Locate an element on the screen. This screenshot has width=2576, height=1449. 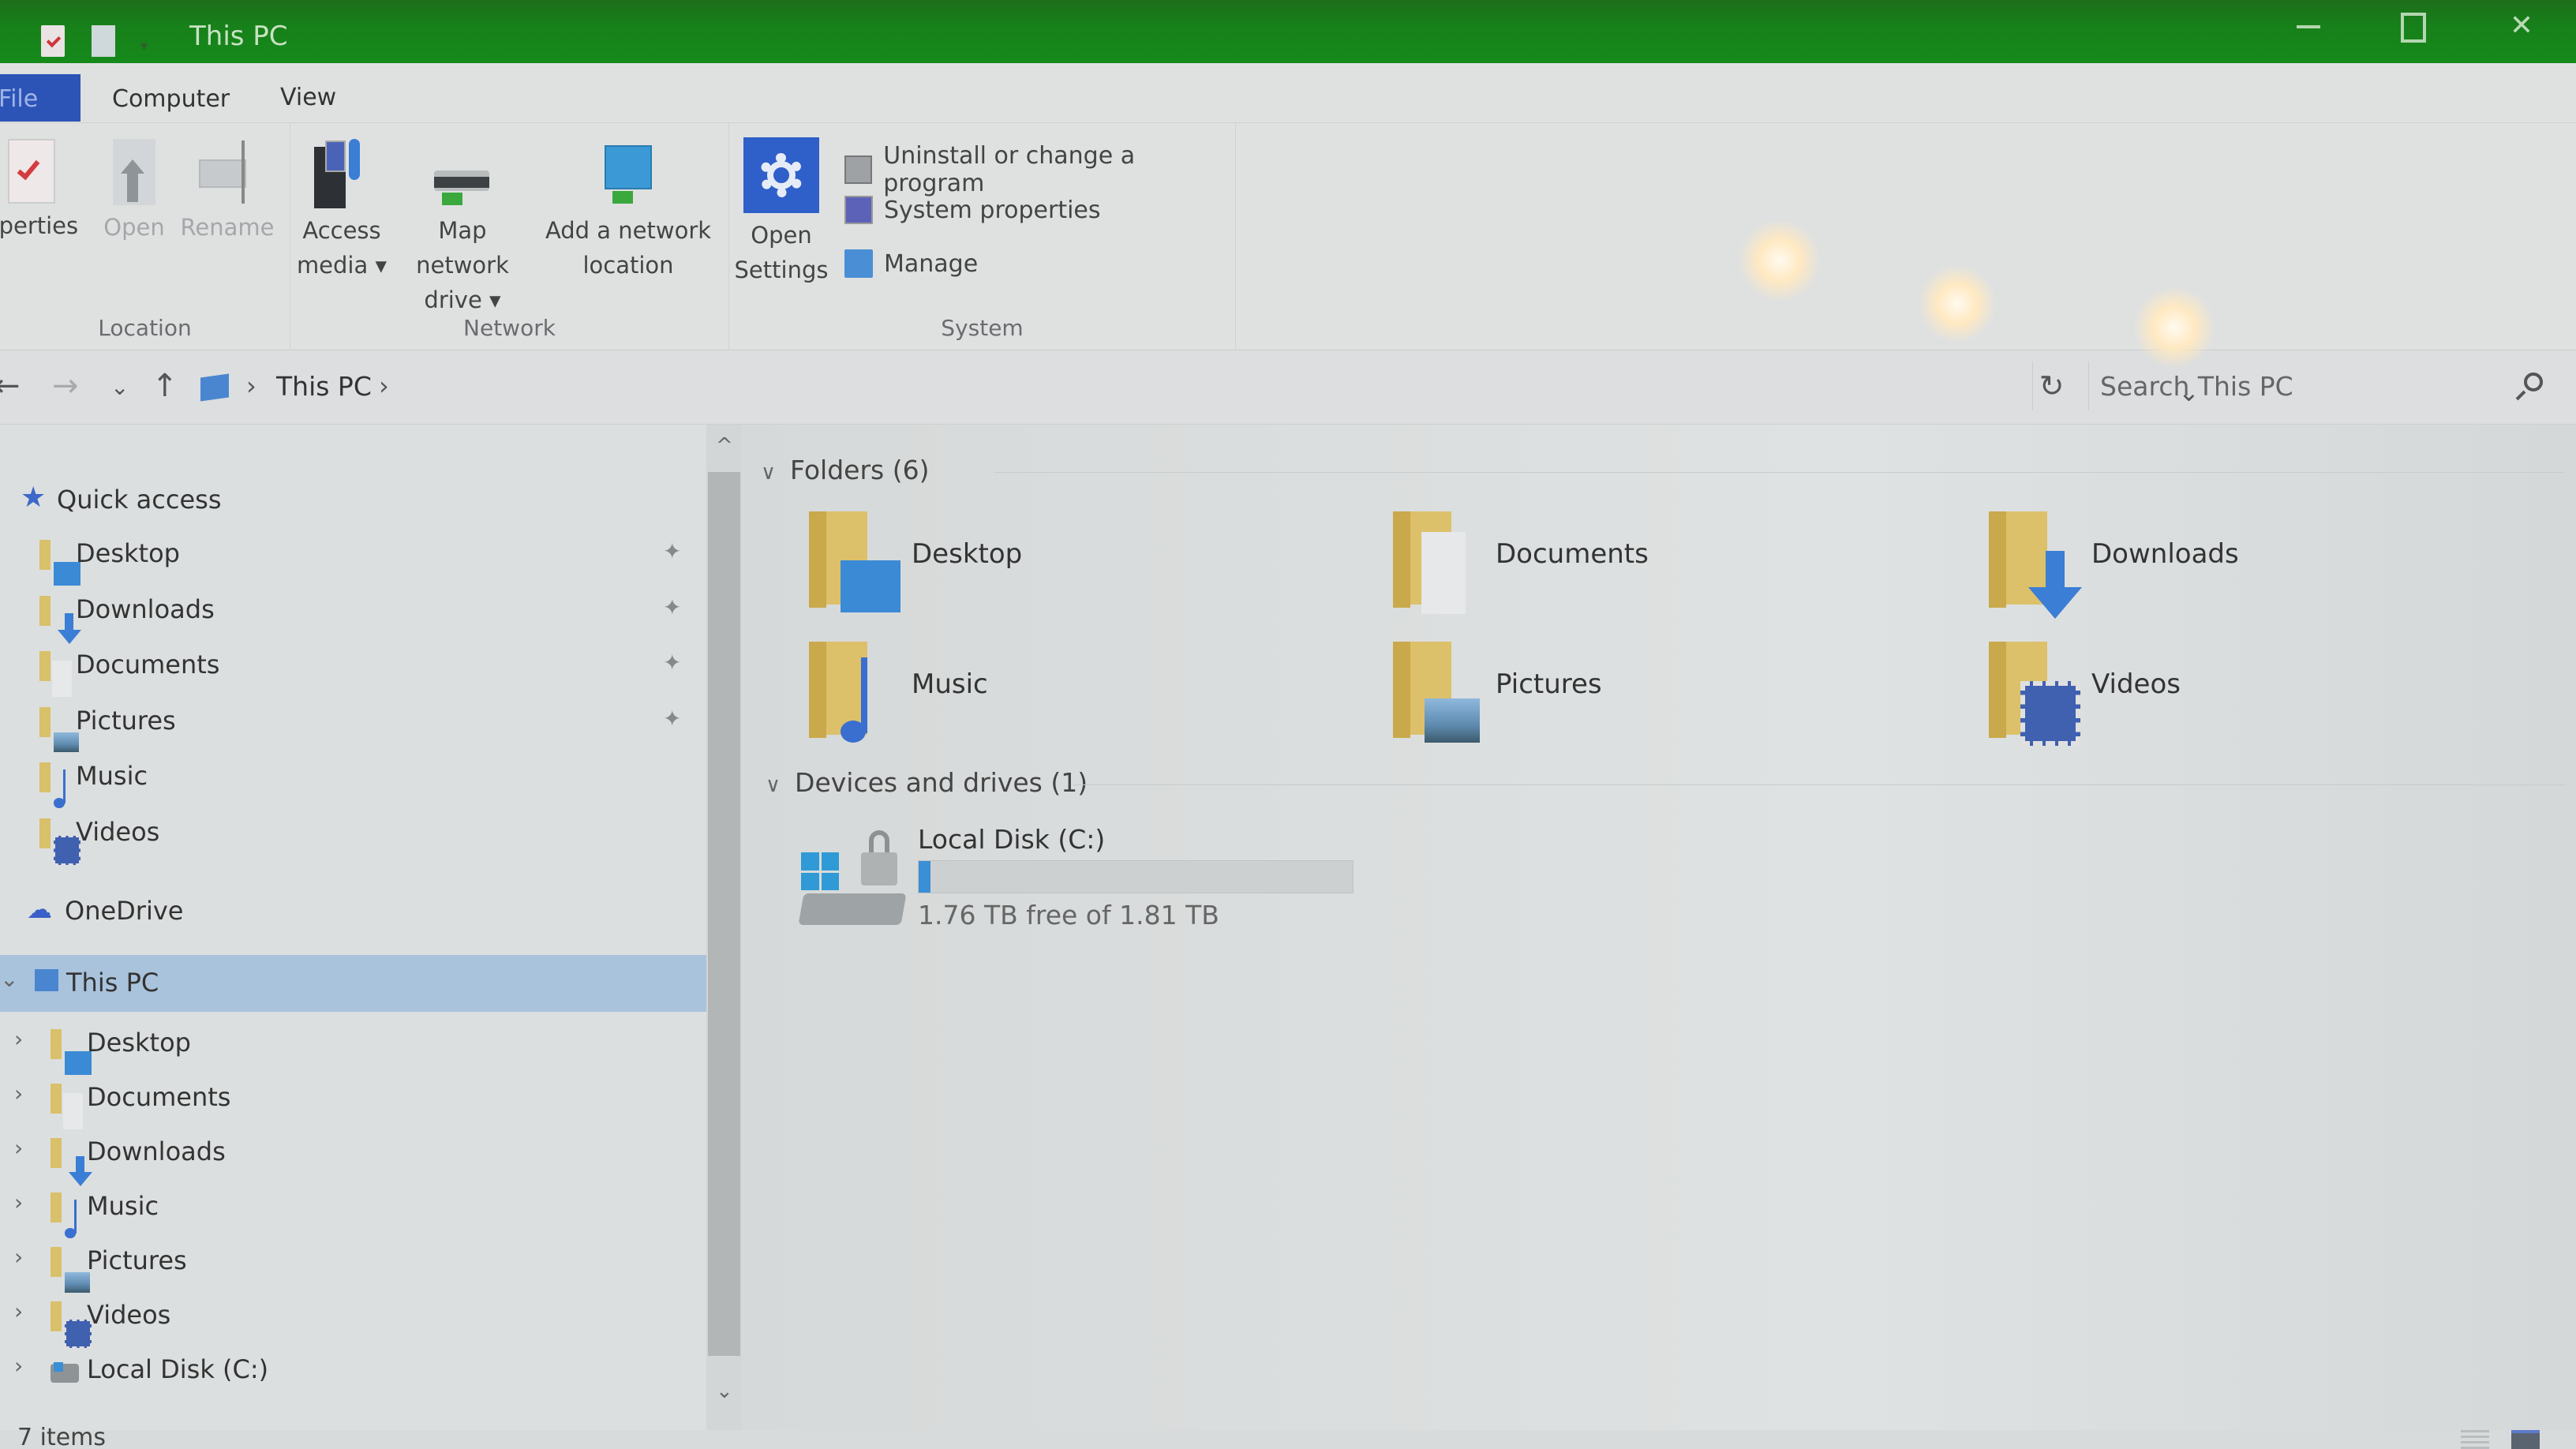
breadcrumb-this-pc: This PC is located at coordinates (324, 386).